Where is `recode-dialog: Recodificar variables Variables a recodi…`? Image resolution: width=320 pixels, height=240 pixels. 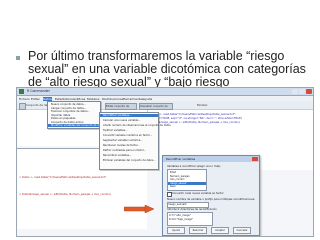 recode-dialog: Recodificar variables Variables a recodi… is located at coordinates (211, 195).